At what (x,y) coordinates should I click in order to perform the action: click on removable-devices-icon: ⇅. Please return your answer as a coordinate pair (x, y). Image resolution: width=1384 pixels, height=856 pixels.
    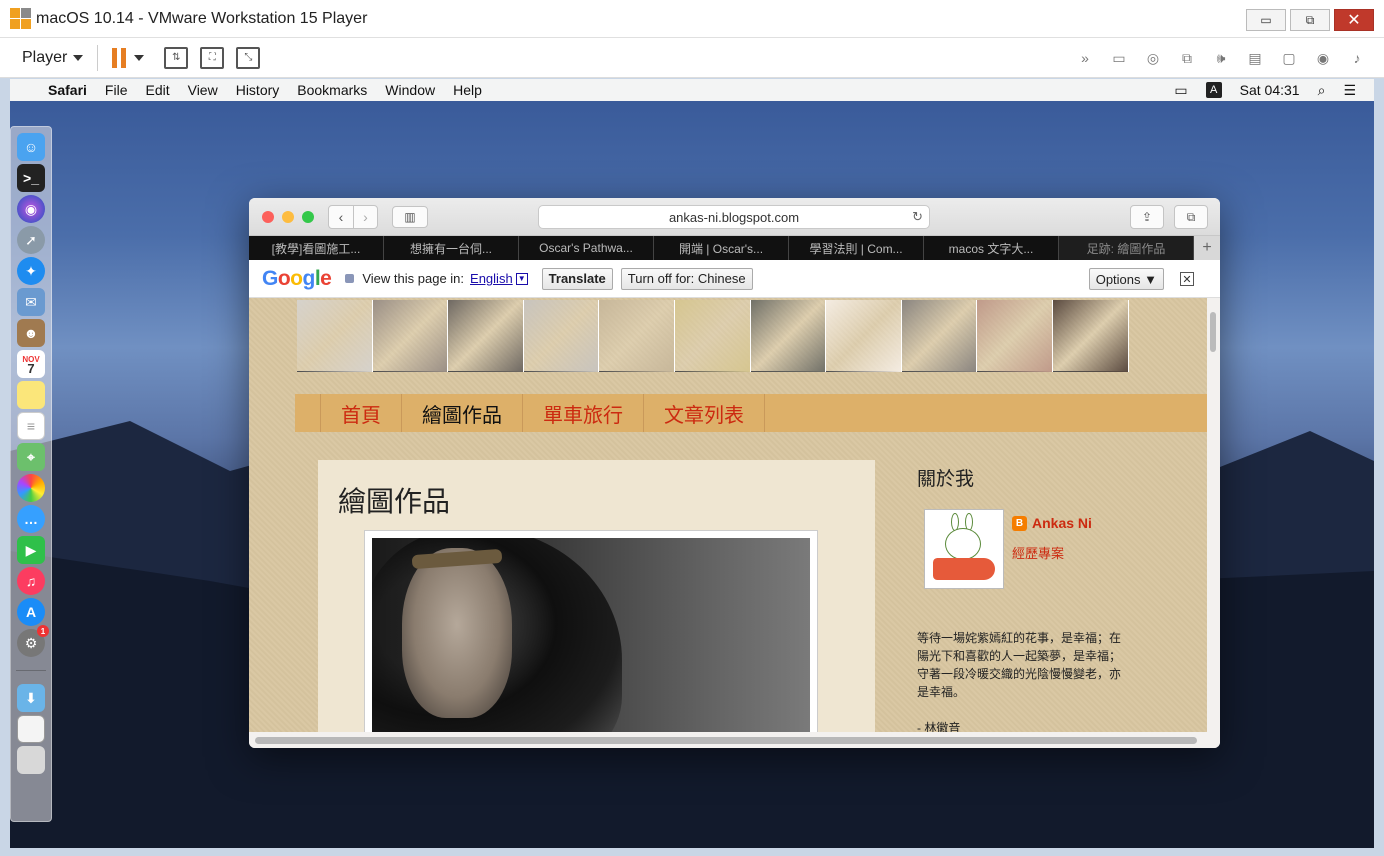
    Looking at the image, I should click on (176, 57).